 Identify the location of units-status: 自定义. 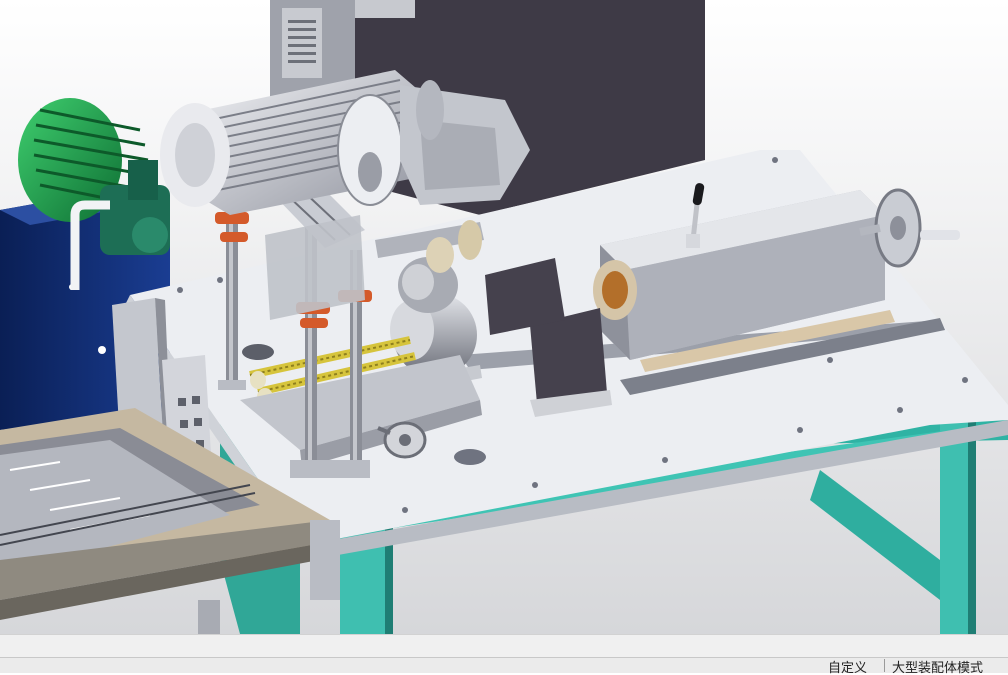
(847, 667).